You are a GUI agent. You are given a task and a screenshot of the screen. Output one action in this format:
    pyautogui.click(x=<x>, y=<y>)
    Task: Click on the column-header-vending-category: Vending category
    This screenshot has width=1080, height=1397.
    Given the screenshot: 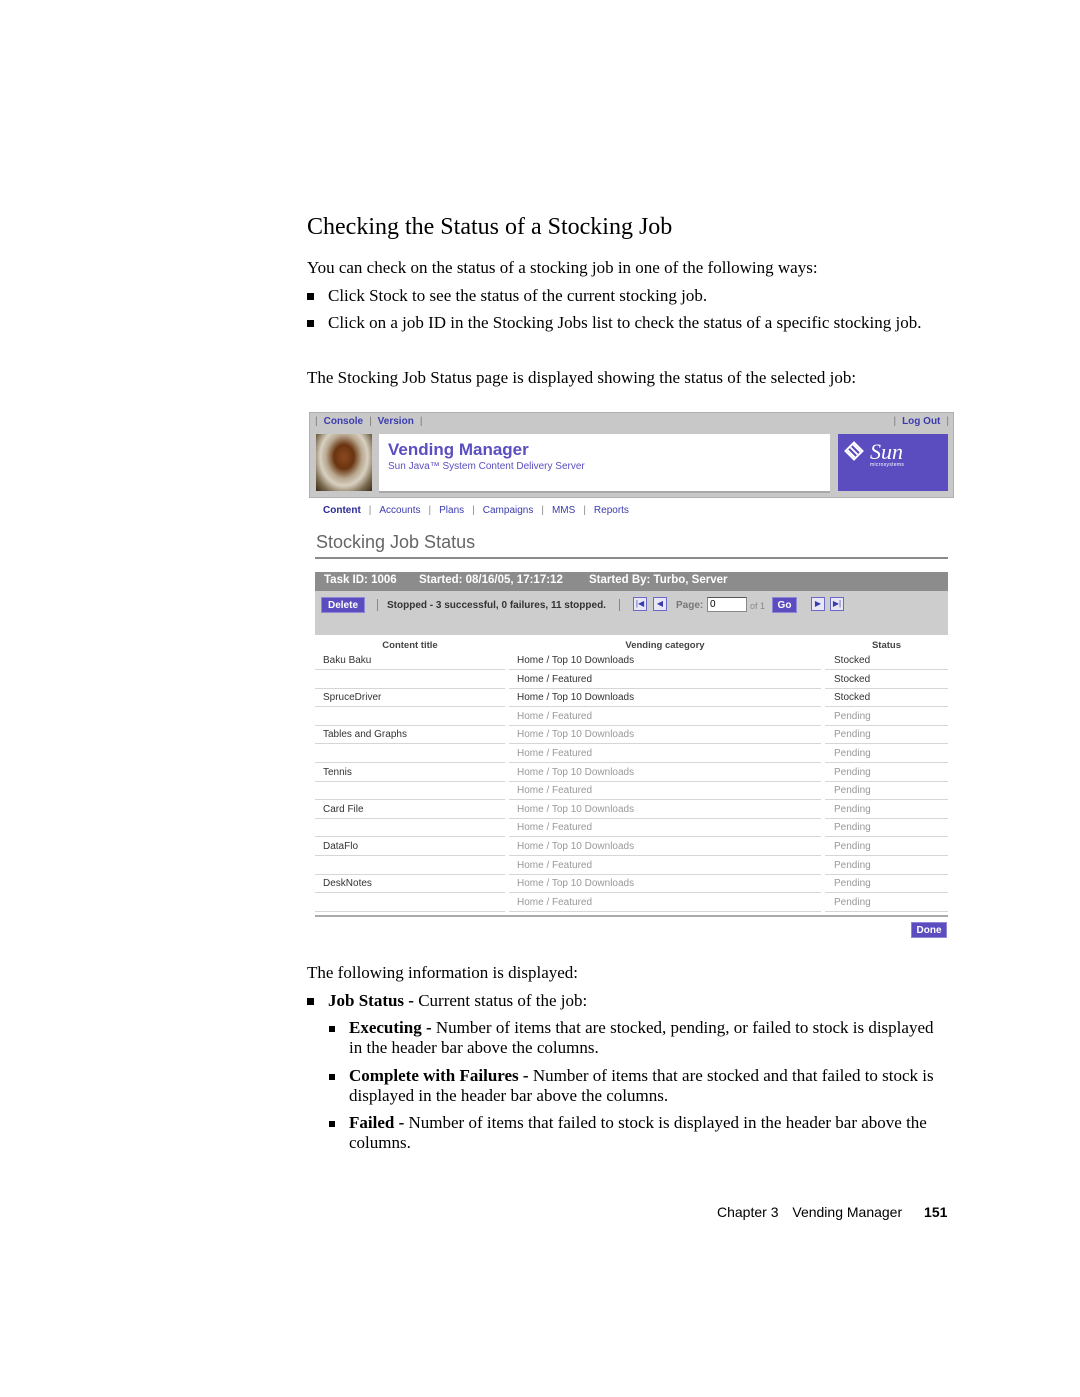 What is the action you would take?
    pyautogui.click(x=665, y=645)
    